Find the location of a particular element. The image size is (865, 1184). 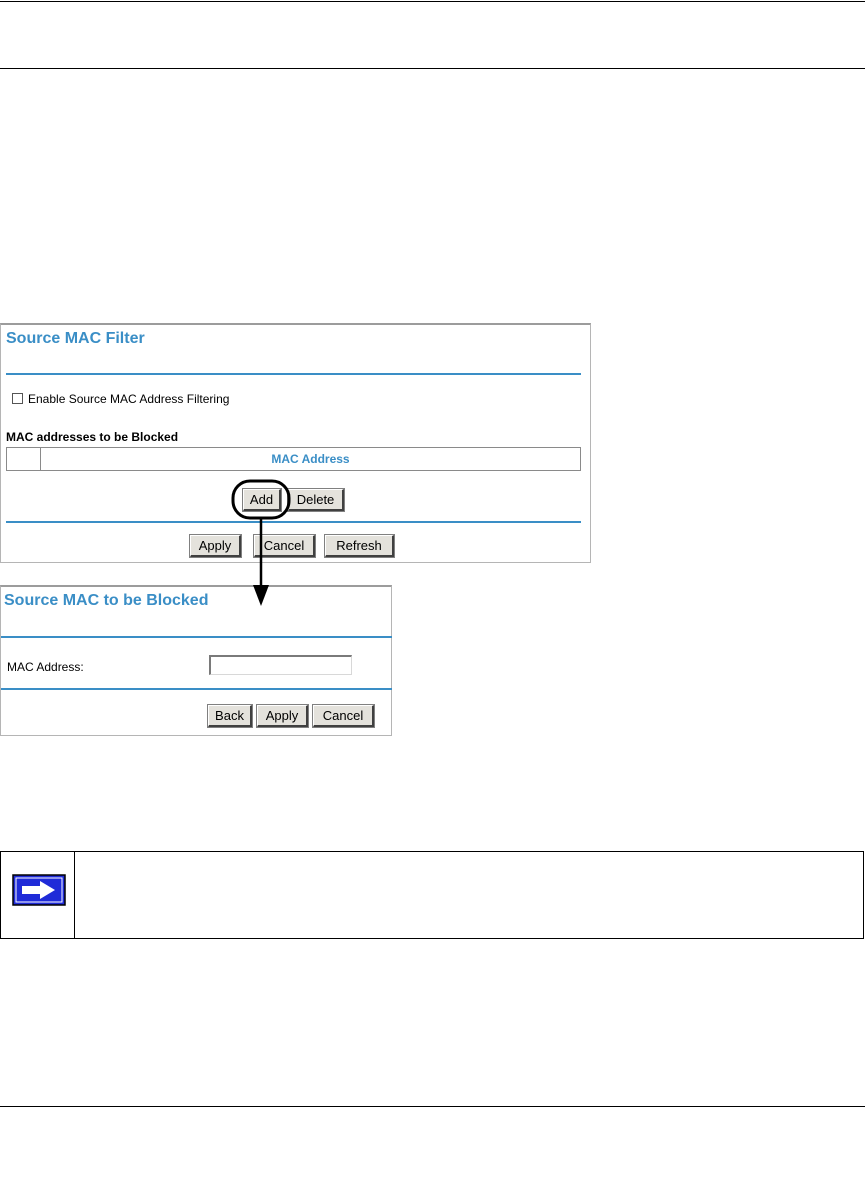

note-box is located at coordinates (432, 895).